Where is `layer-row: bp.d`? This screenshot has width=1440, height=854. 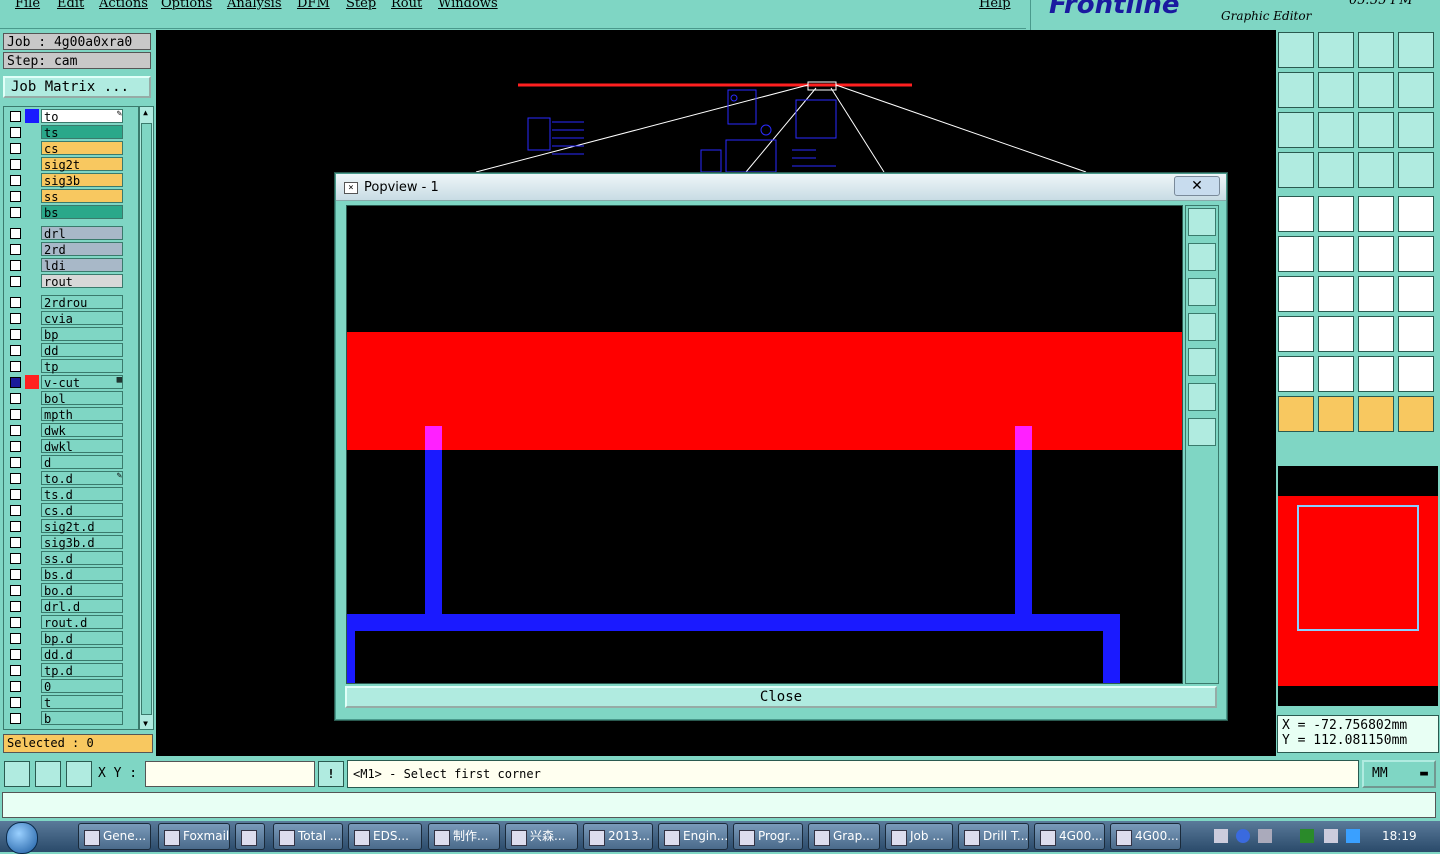
layer-row: bp.d is located at coordinates (71, 638).